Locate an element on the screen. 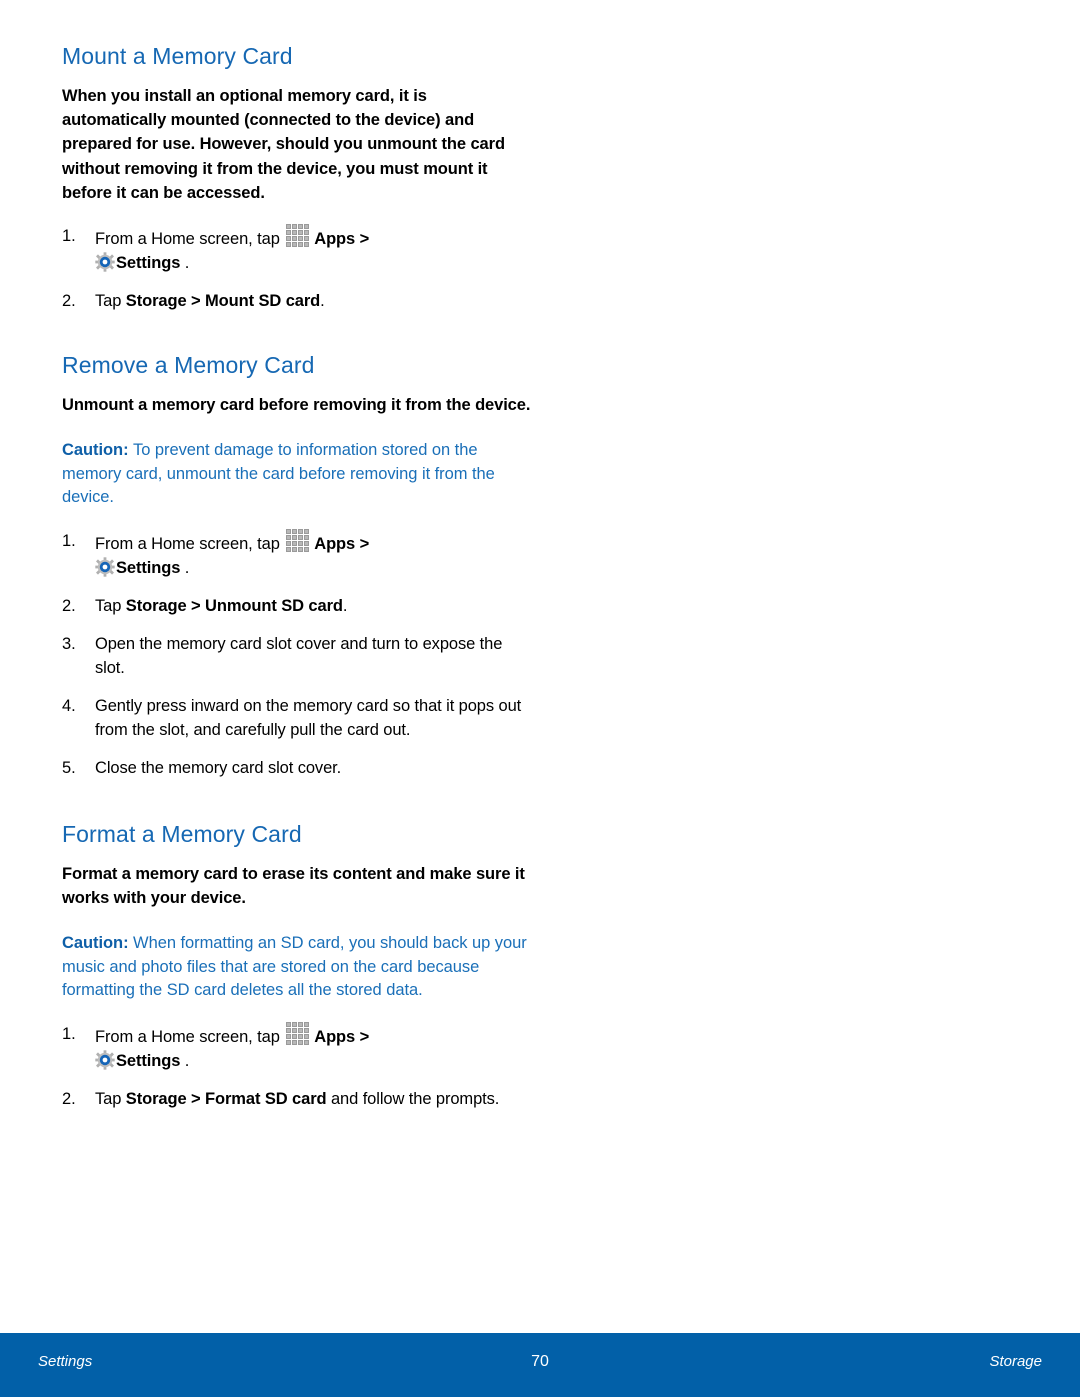  list-item: 5. Close the memory card slot cover. is located at coordinates (297, 768).